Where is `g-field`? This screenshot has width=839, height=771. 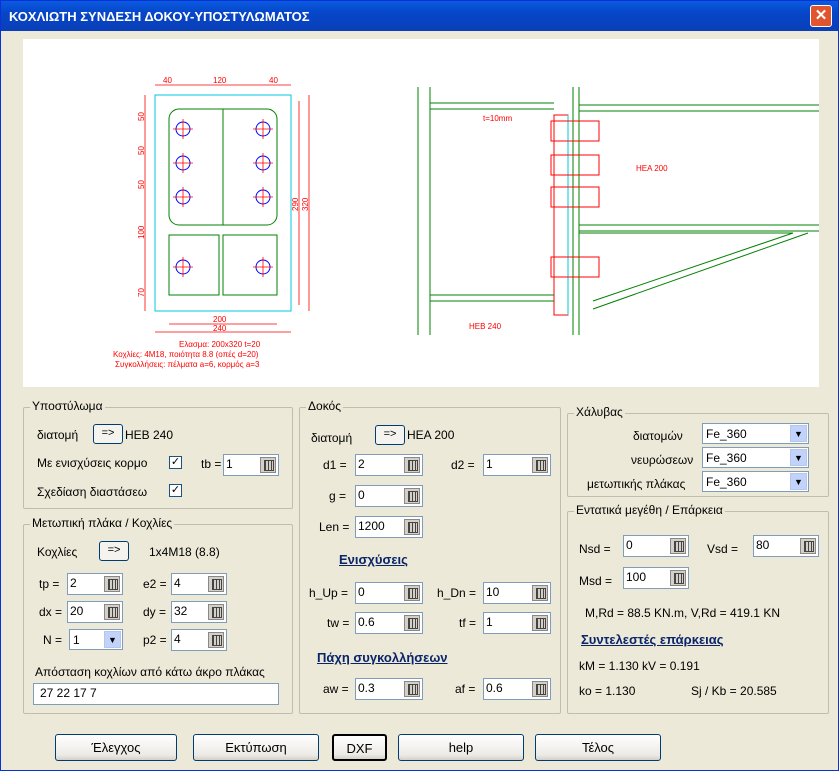
g-field is located at coordinates (389, 496).